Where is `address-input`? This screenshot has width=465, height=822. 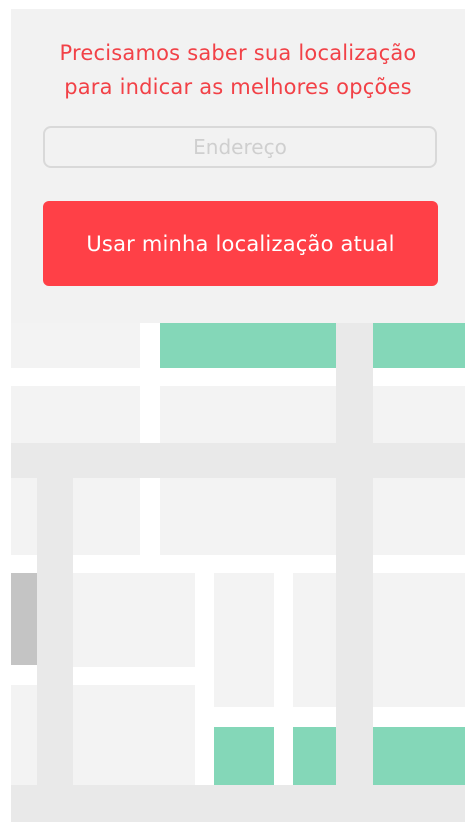
address-input is located at coordinates (240, 147).